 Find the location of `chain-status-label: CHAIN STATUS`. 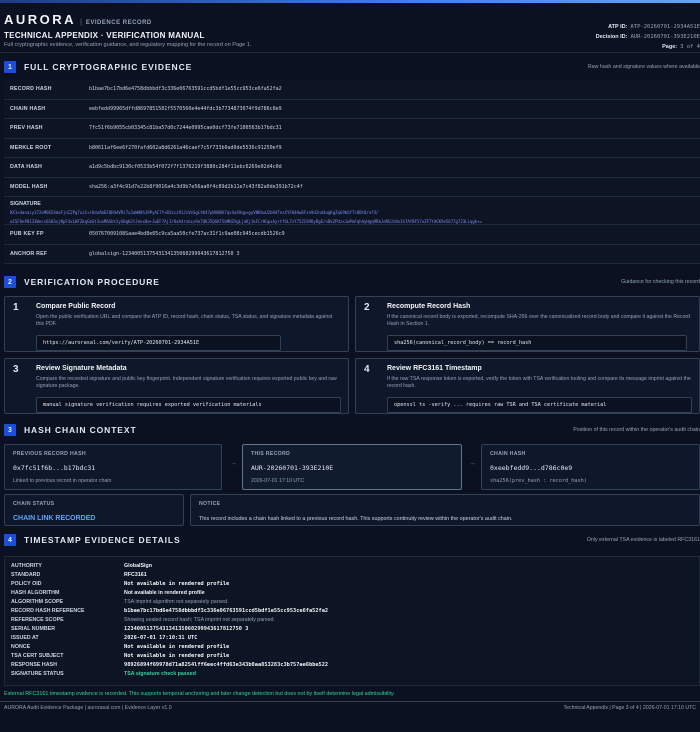

chain-status-label: CHAIN STATUS is located at coordinates (34, 504).